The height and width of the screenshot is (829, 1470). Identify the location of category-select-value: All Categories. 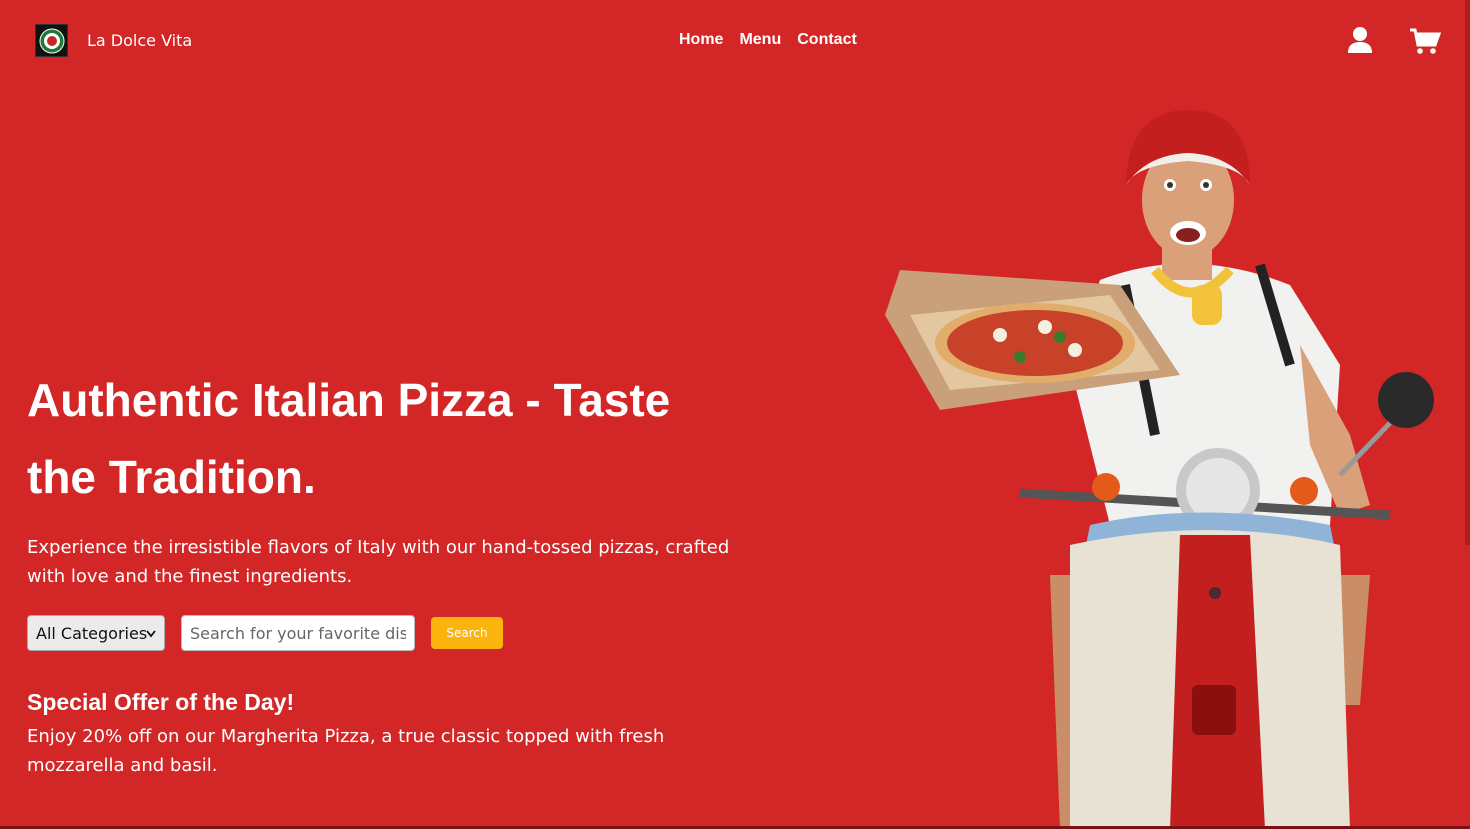
(92, 633).